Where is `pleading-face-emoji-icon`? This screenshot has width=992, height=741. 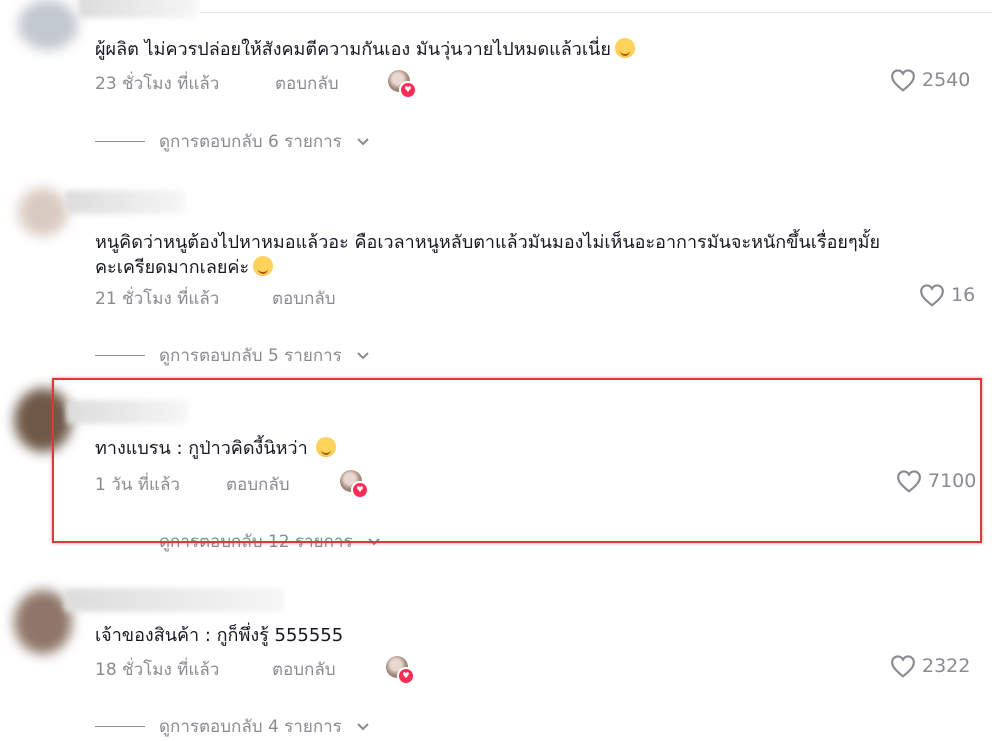
pleading-face-emoji-icon is located at coordinates (263, 266).